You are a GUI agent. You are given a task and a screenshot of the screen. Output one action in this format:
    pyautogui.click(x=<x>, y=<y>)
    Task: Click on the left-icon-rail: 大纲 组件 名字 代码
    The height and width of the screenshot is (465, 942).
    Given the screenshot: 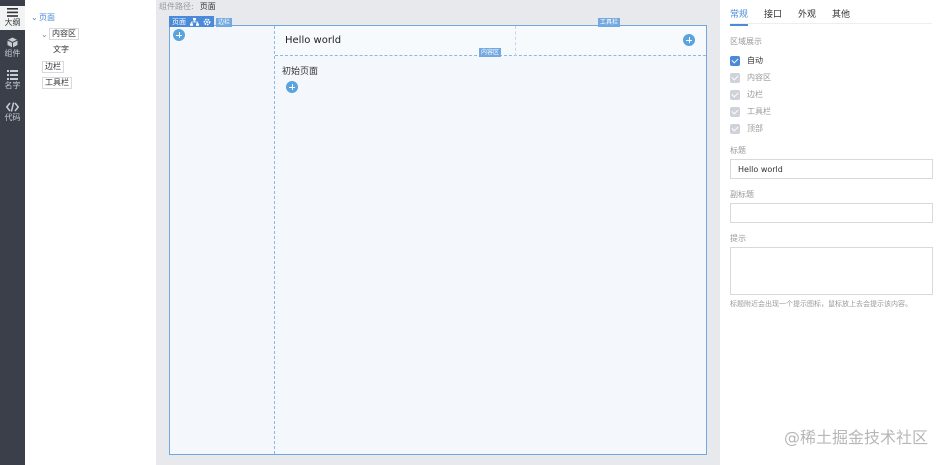 What is the action you would take?
    pyautogui.click(x=12, y=232)
    